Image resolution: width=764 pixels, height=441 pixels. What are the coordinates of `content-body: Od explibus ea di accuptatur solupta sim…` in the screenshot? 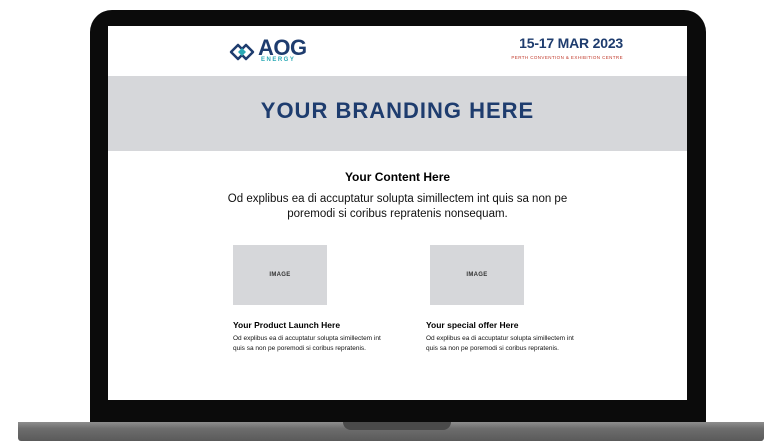 It's located at (397, 206).